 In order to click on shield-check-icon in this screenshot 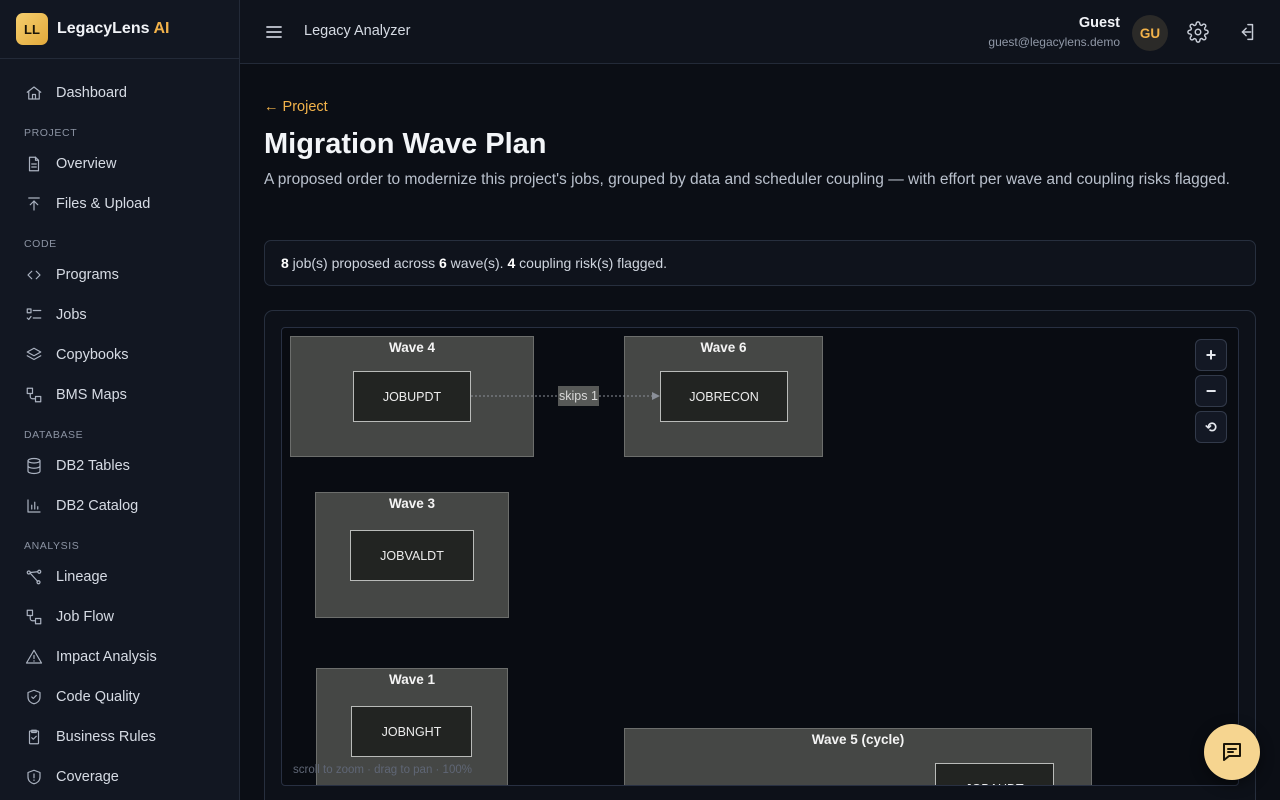, I will do `click(34, 697)`.